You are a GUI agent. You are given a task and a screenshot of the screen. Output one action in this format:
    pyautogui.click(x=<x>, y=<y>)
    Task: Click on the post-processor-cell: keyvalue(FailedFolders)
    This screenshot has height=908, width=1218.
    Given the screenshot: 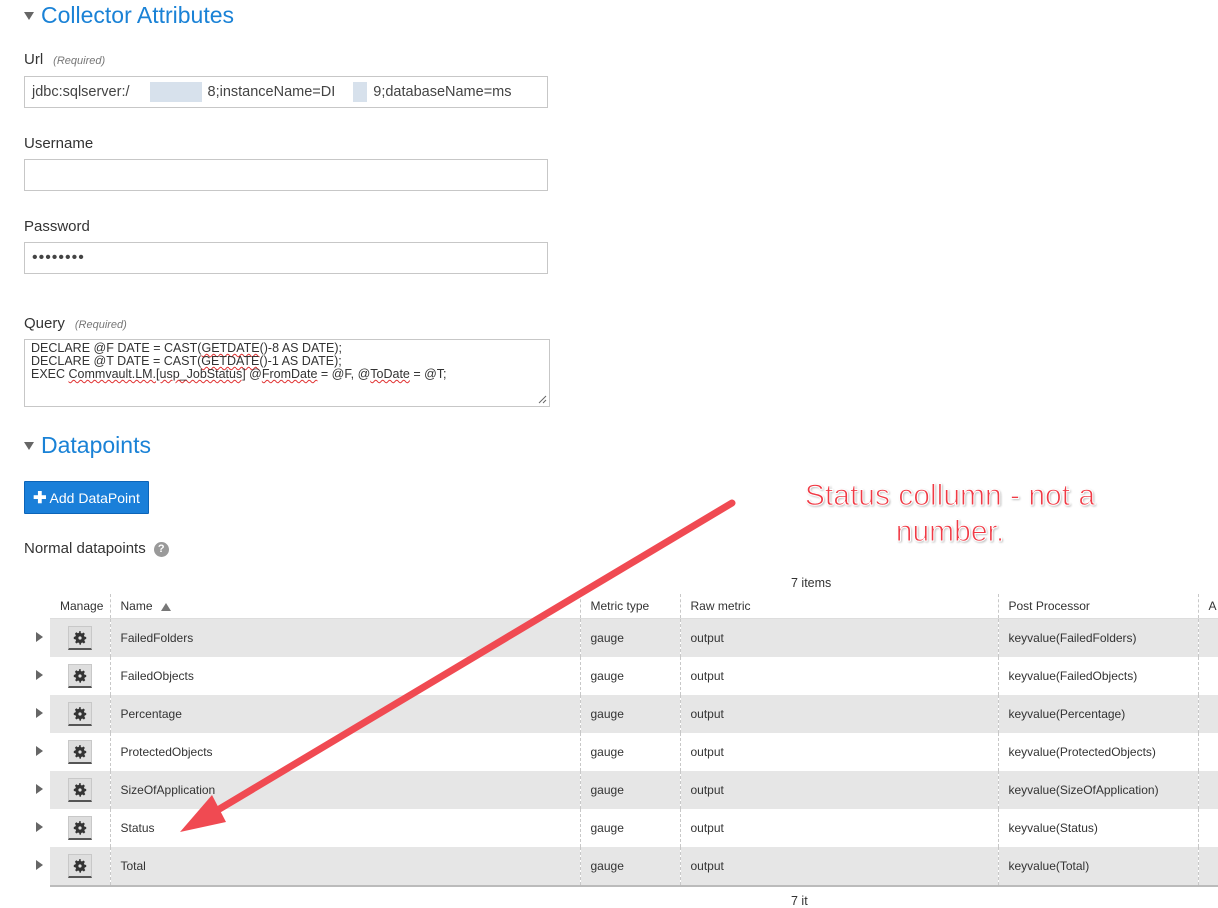 What is the action you would take?
    pyautogui.click(x=1098, y=637)
    